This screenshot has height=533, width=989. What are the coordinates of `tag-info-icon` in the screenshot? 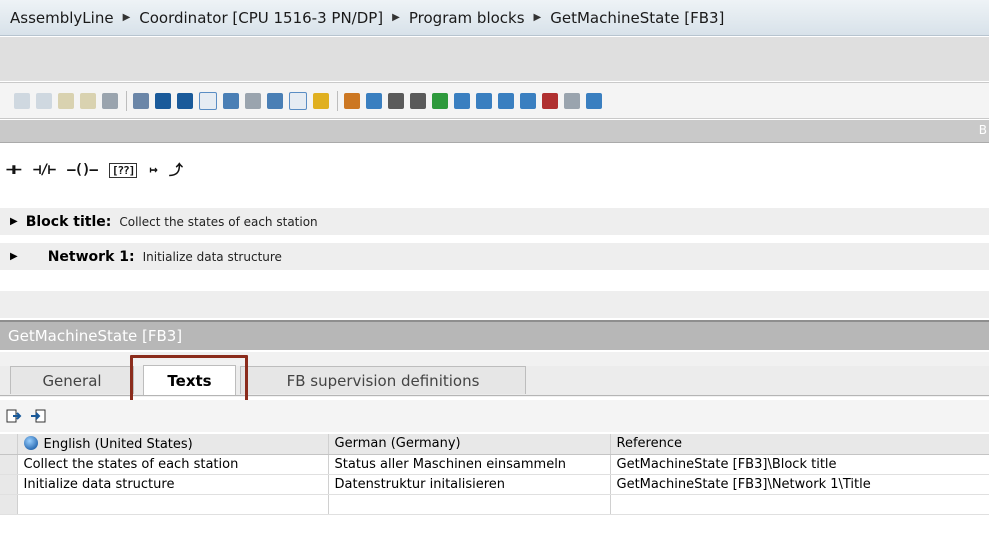 It's located at (275, 100).